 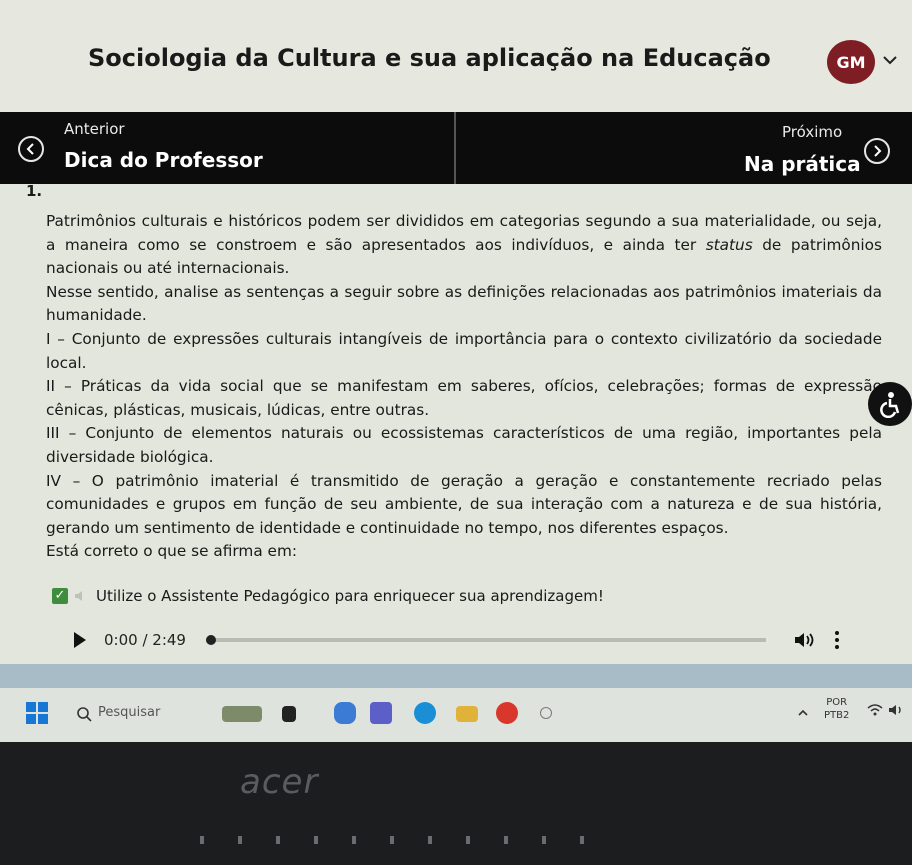 I want to click on more-options-icon, so click(x=837, y=640).